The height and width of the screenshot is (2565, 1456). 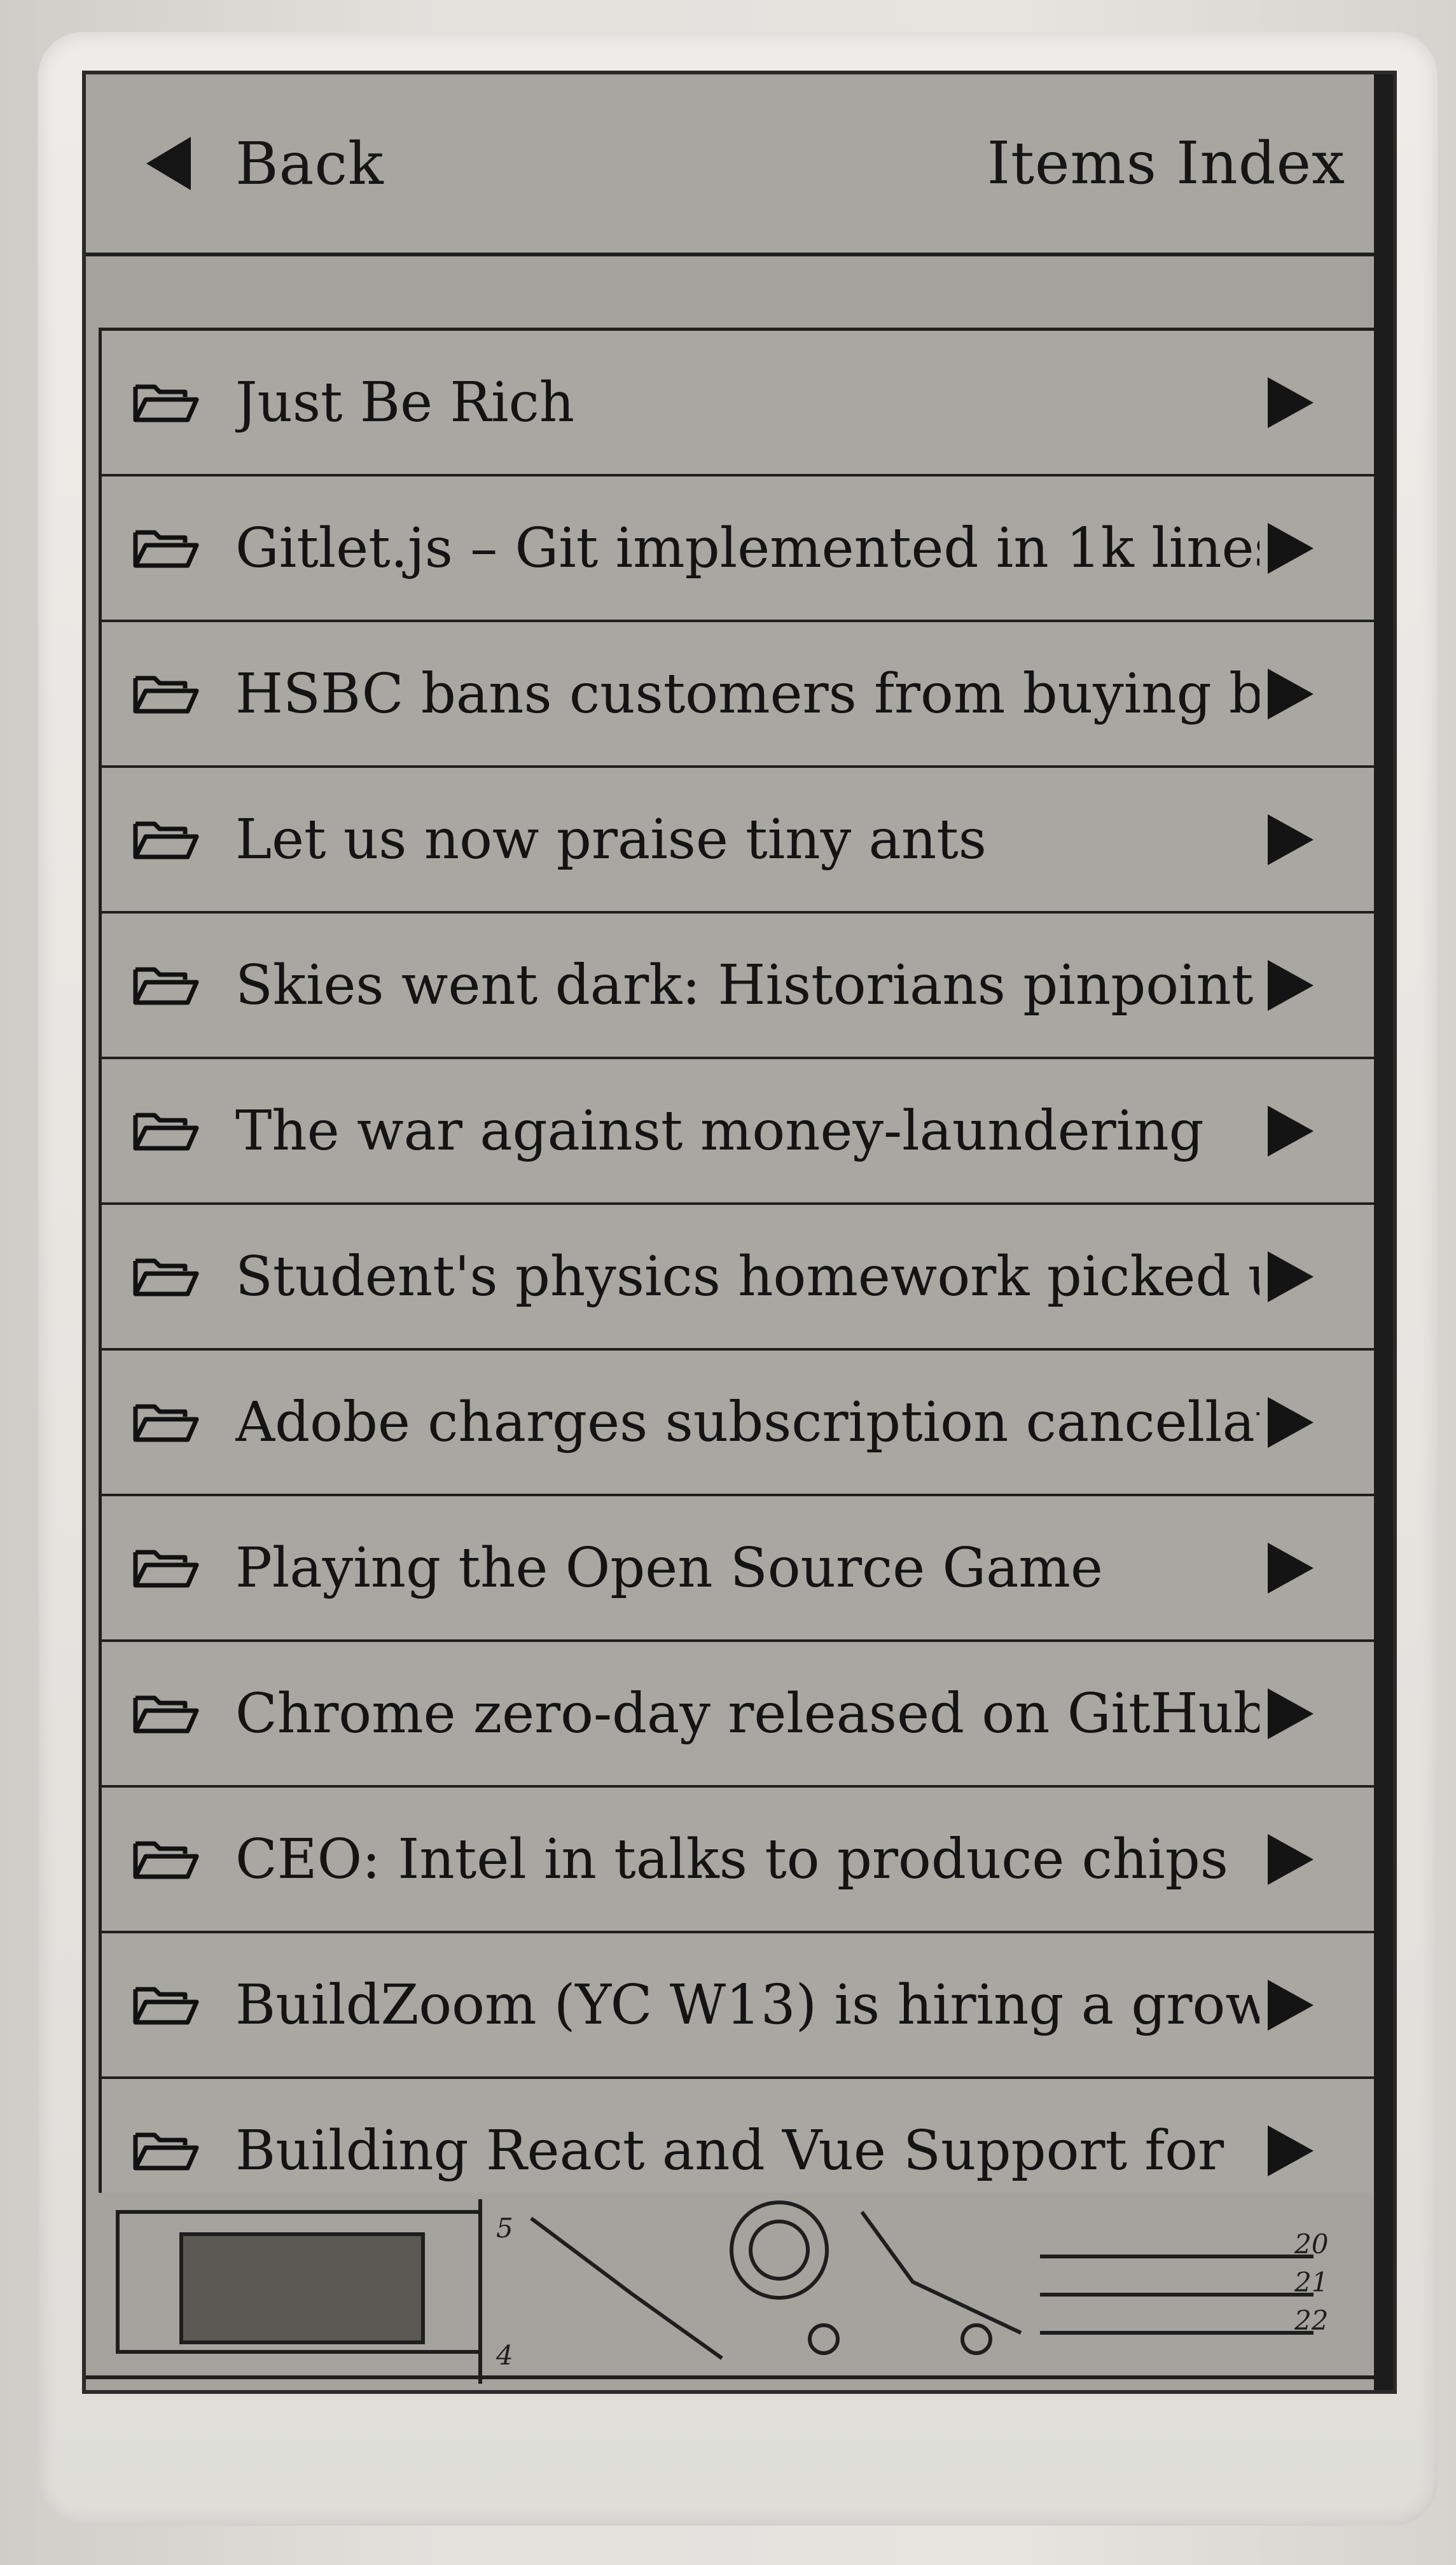 What do you see at coordinates (405, 402) in the screenshot?
I see `list-item-label: Just Be Rich` at bounding box center [405, 402].